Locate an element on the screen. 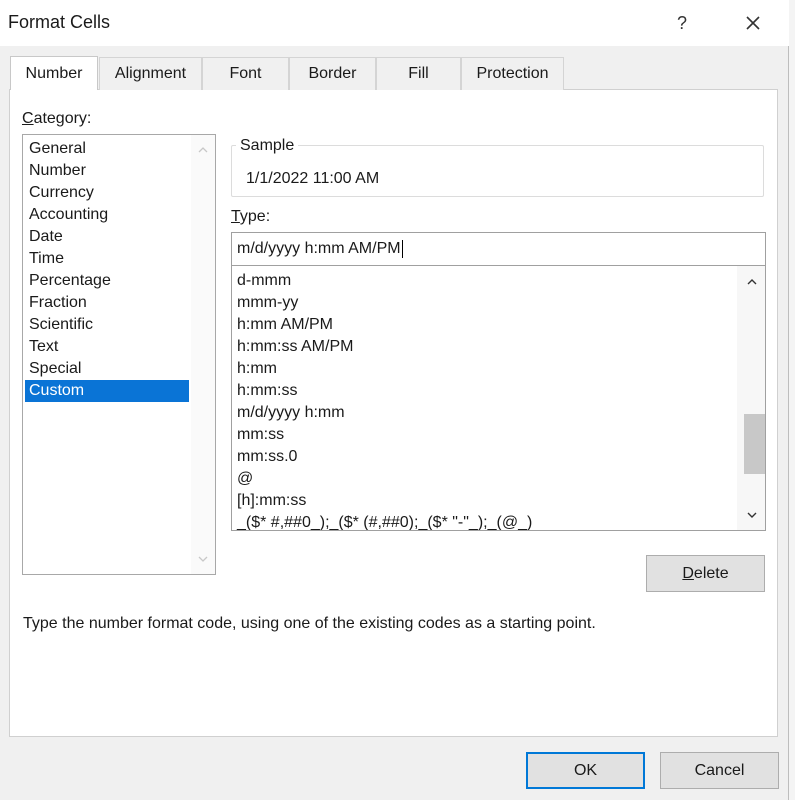  delete-button: Delete is located at coordinates (705, 573).